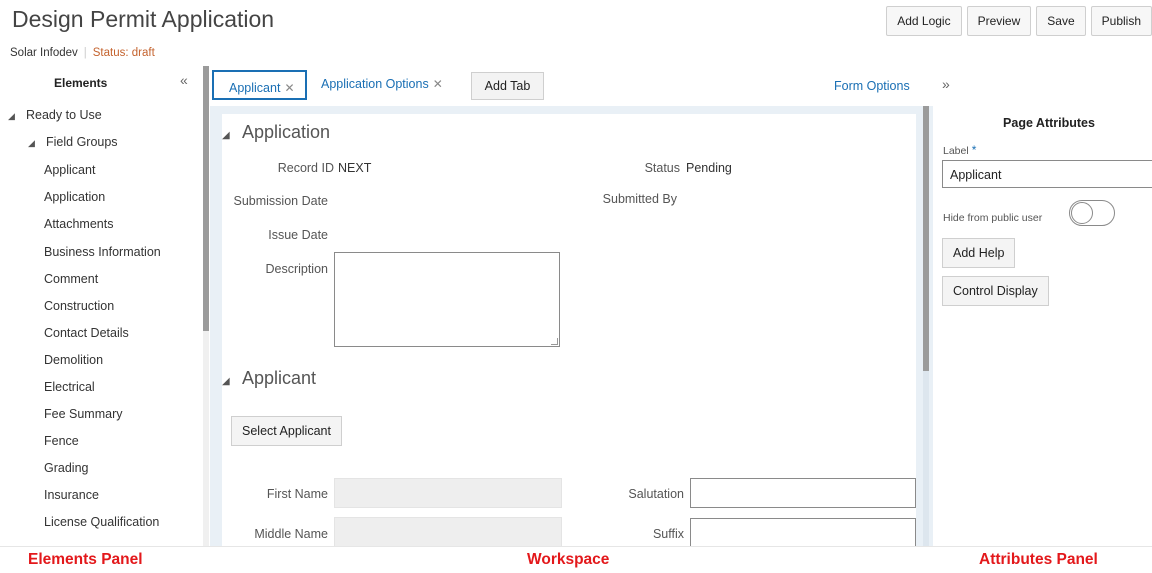  What do you see at coordinates (86, 333) in the screenshot?
I see `tree-item: Contact Details` at bounding box center [86, 333].